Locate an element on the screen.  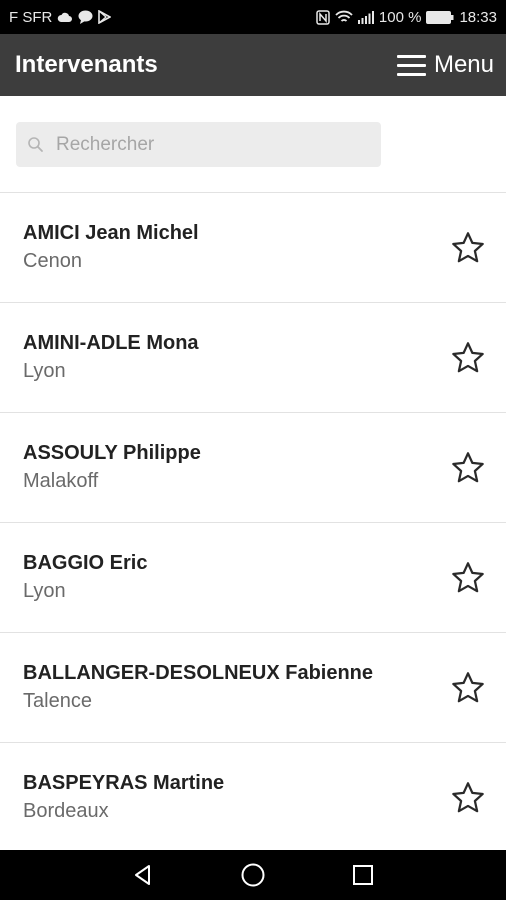
signal-icon is located at coordinates (365, 17).